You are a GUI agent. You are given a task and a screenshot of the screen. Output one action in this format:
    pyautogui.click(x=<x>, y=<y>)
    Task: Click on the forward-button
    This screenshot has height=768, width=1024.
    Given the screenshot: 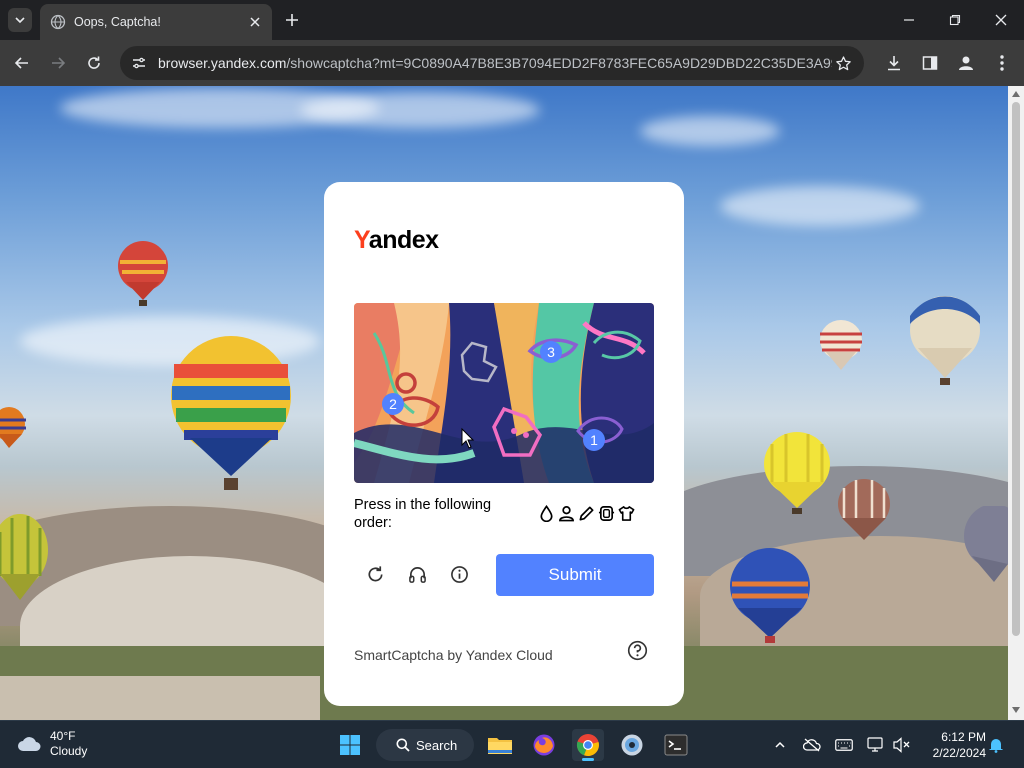 What is the action you would take?
    pyautogui.click(x=58, y=63)
    